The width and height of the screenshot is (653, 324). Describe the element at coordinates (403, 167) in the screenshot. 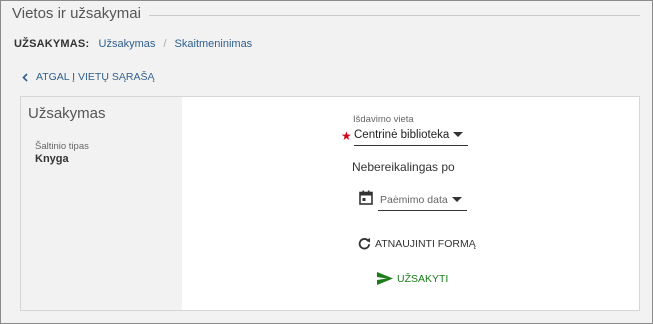

I see `not-needed-after-label: Nebereikalingas po` at that location.